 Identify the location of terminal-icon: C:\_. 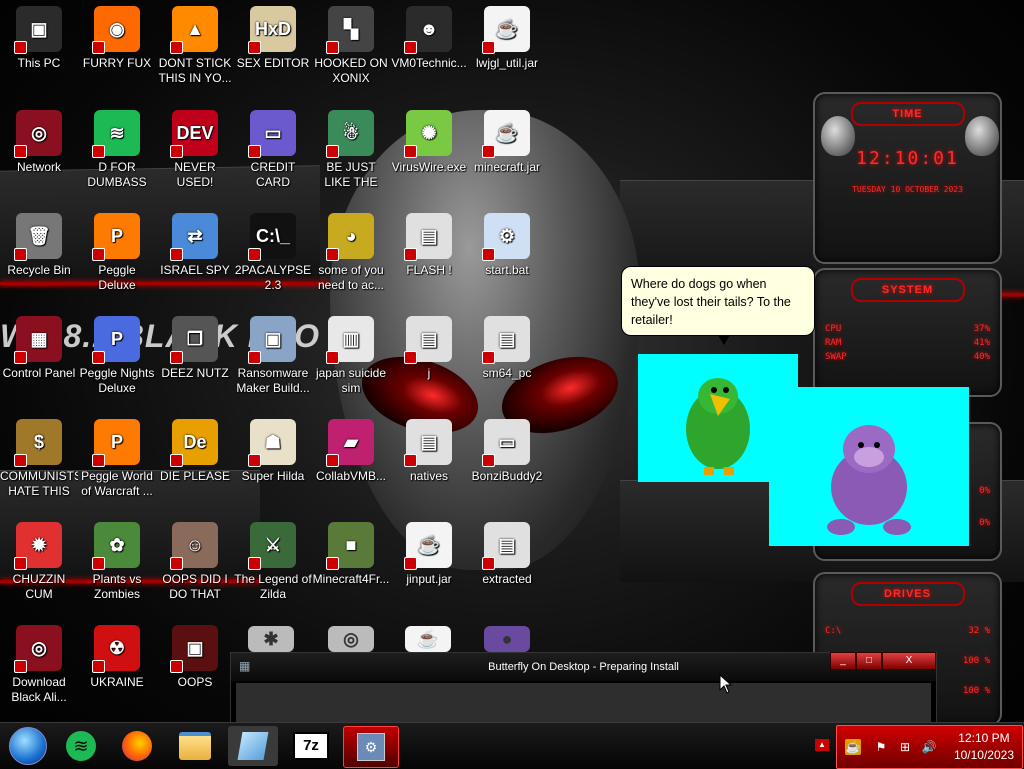
(272, 237).